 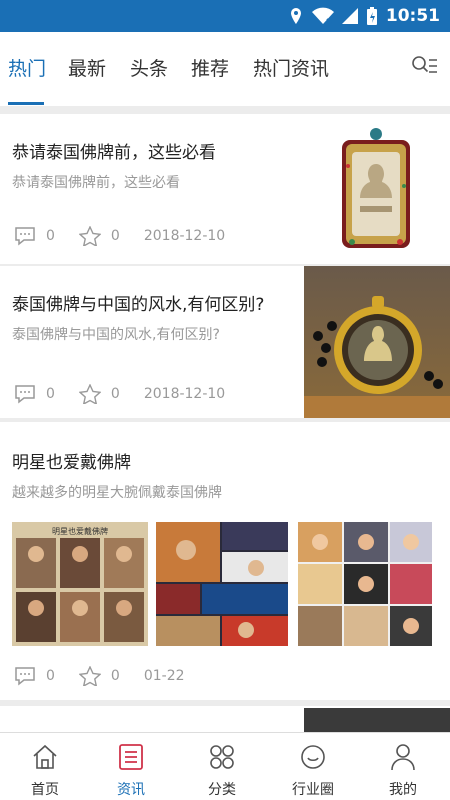 I want to click on nav-news: 资讯, so click(x=131, y=766).